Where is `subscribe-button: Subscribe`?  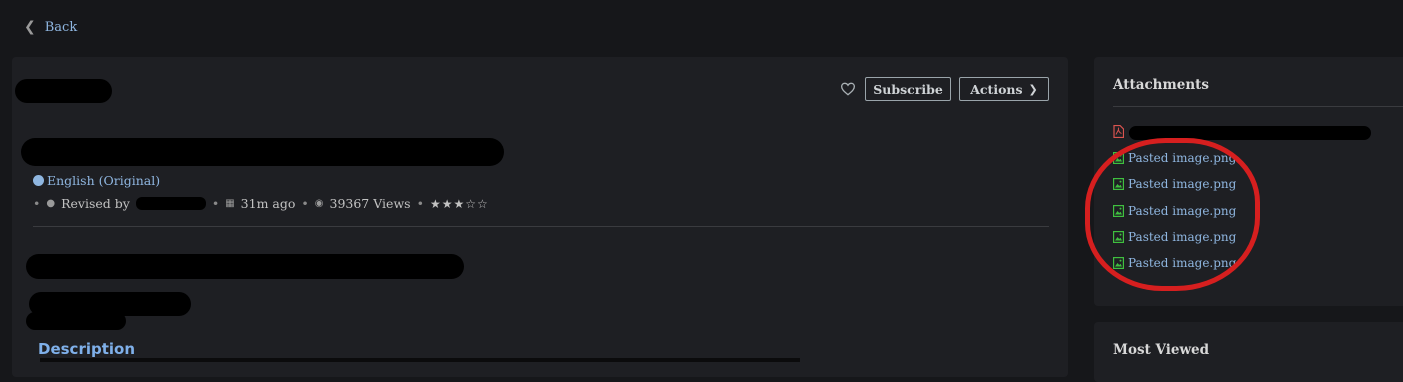
subscribe-button: Subscribe is located at coordinates (908, 89).